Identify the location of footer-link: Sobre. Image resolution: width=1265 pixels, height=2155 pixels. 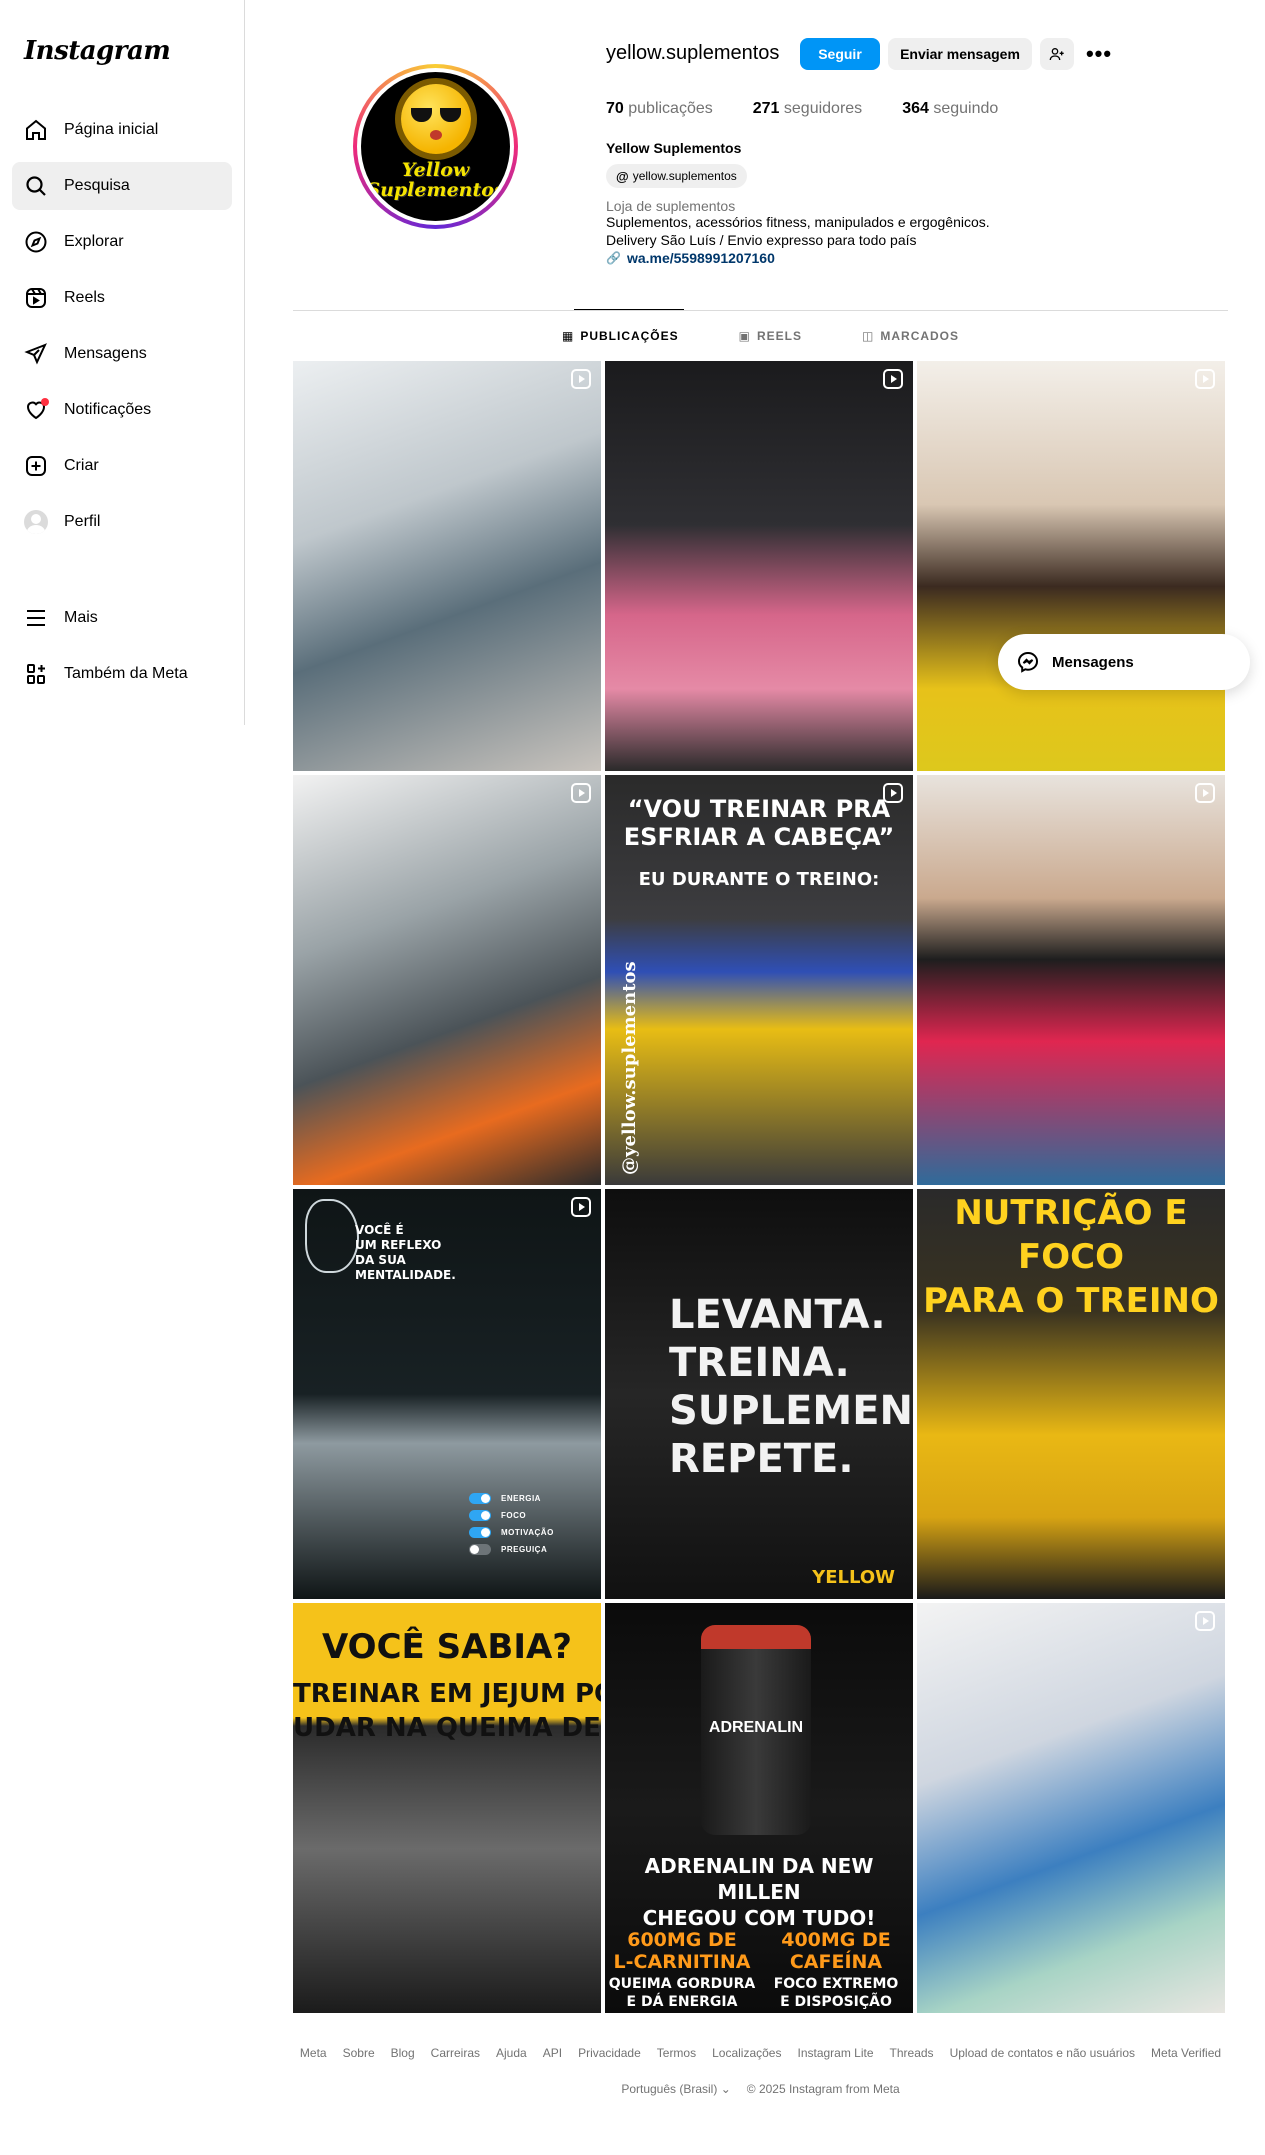
(359, 2053).